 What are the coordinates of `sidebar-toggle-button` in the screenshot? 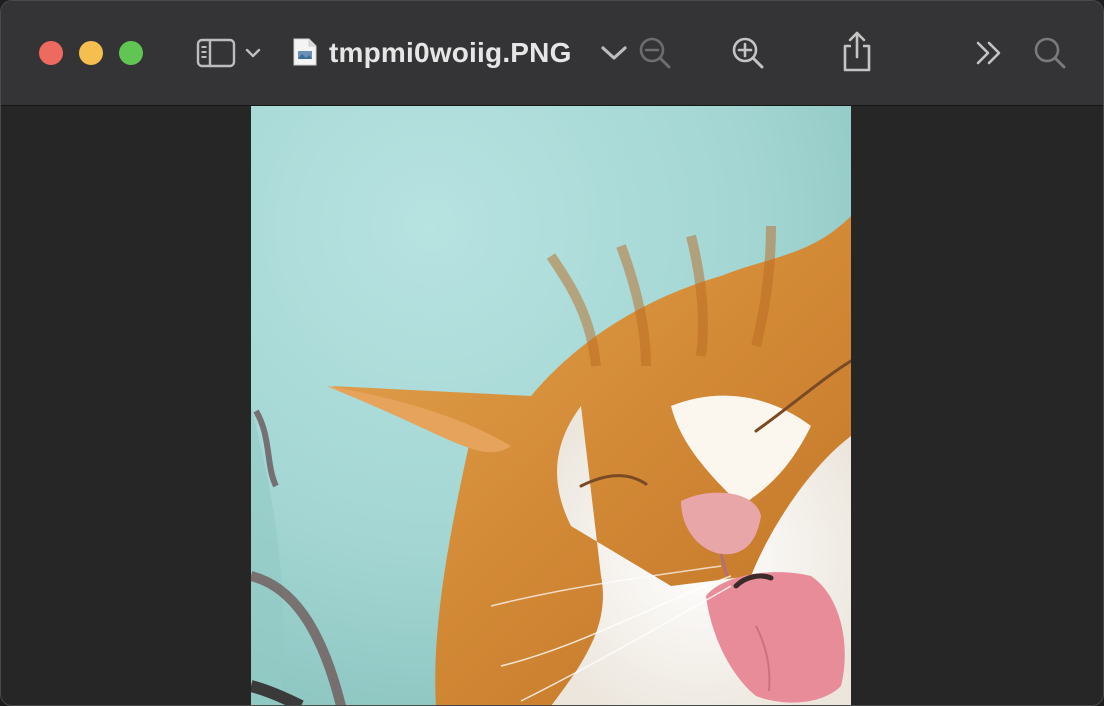 It's located at (216, 53).